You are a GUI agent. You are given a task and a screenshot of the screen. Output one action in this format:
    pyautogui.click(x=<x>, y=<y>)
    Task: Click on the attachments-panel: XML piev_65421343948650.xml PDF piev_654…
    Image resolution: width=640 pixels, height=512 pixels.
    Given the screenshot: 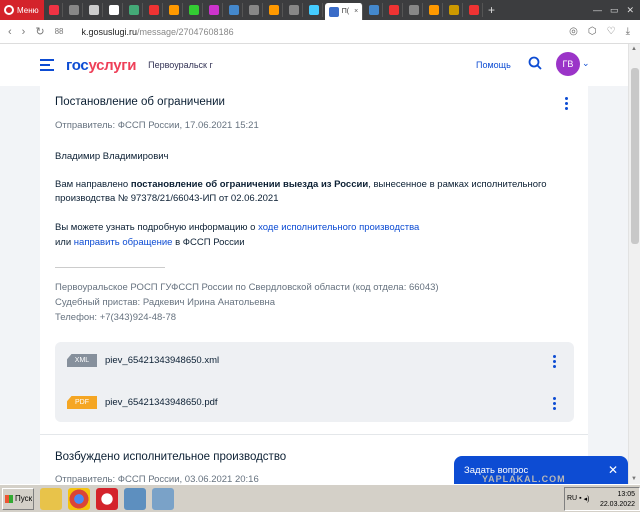 What is the action you would take?
    pyautogui.click(x=314, y=382)
    